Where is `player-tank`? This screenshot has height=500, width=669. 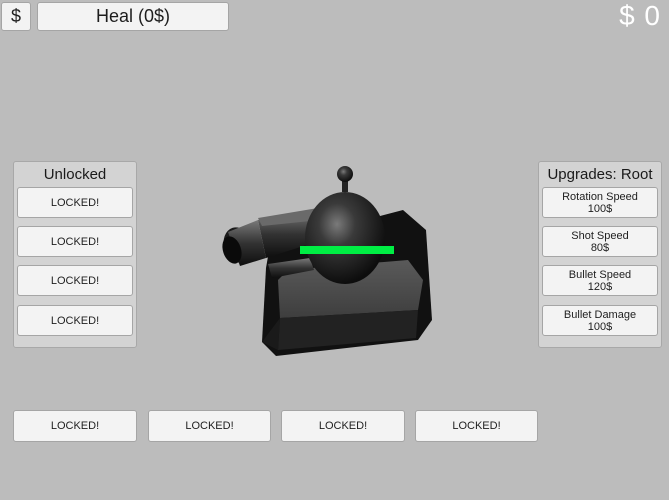 player-tank is located at coordinates (327, 261).